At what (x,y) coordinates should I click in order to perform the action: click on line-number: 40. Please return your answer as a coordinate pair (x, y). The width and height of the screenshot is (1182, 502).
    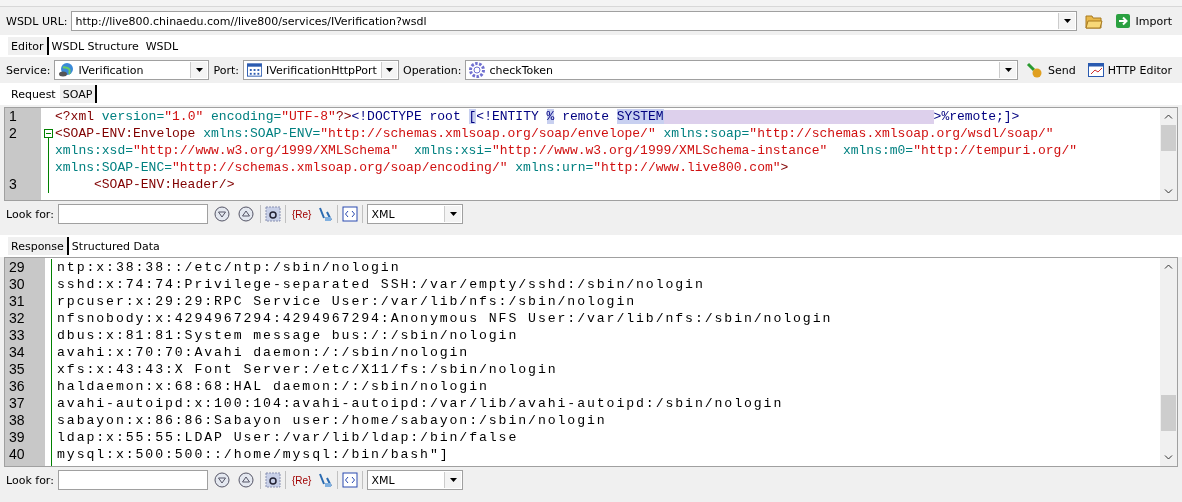
    Looking at the image, I should click on (17, 454).